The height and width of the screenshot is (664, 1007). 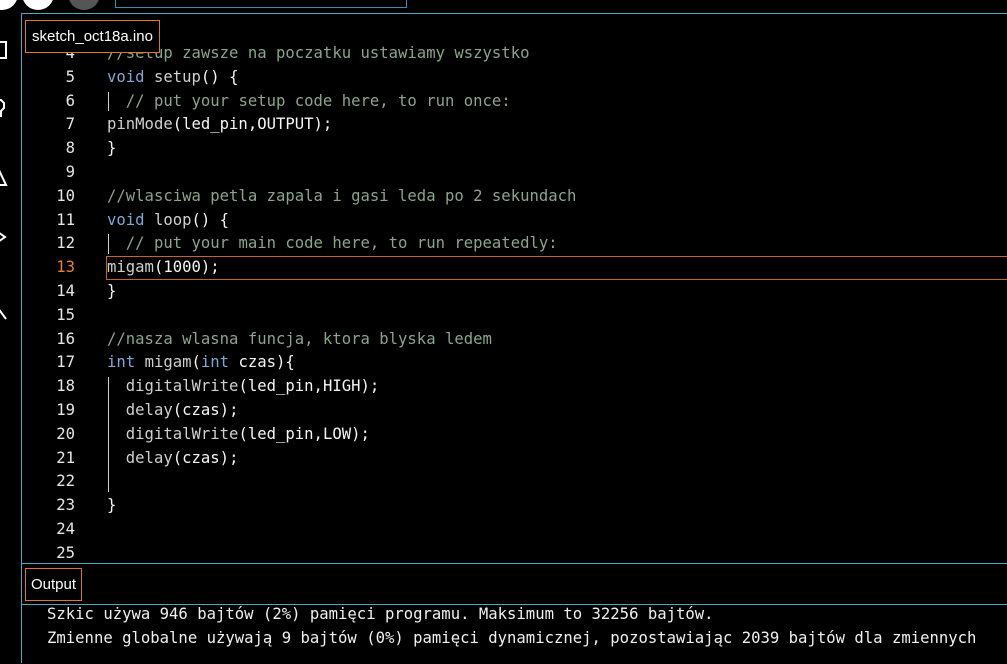 I want to click on code-text: int migam(int czas){, so click(x=201, y=362).